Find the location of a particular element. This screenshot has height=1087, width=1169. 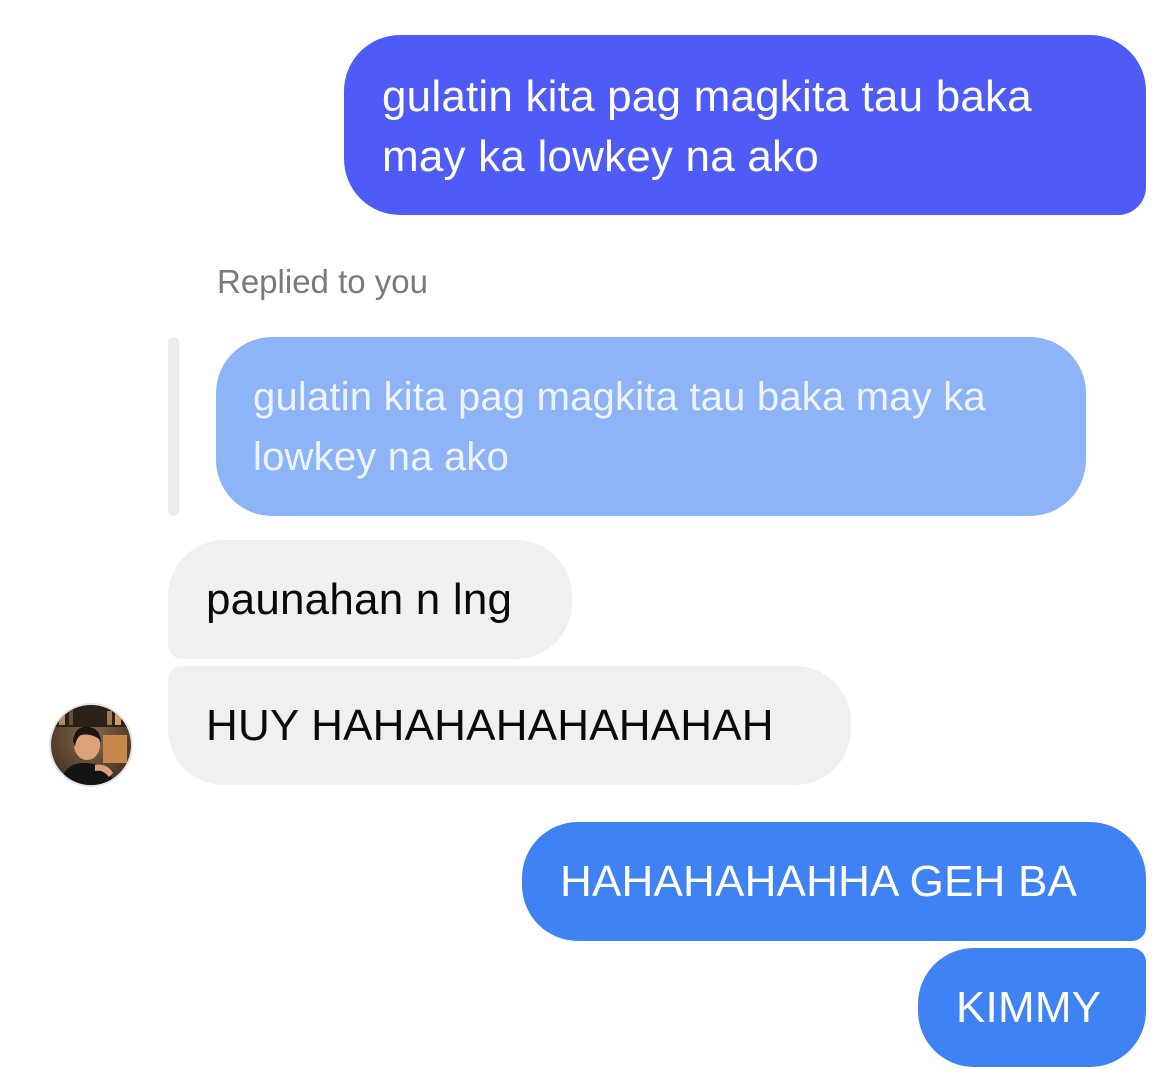

received-message-bubble: paunahan n lng is located at coordinates (370, 599).